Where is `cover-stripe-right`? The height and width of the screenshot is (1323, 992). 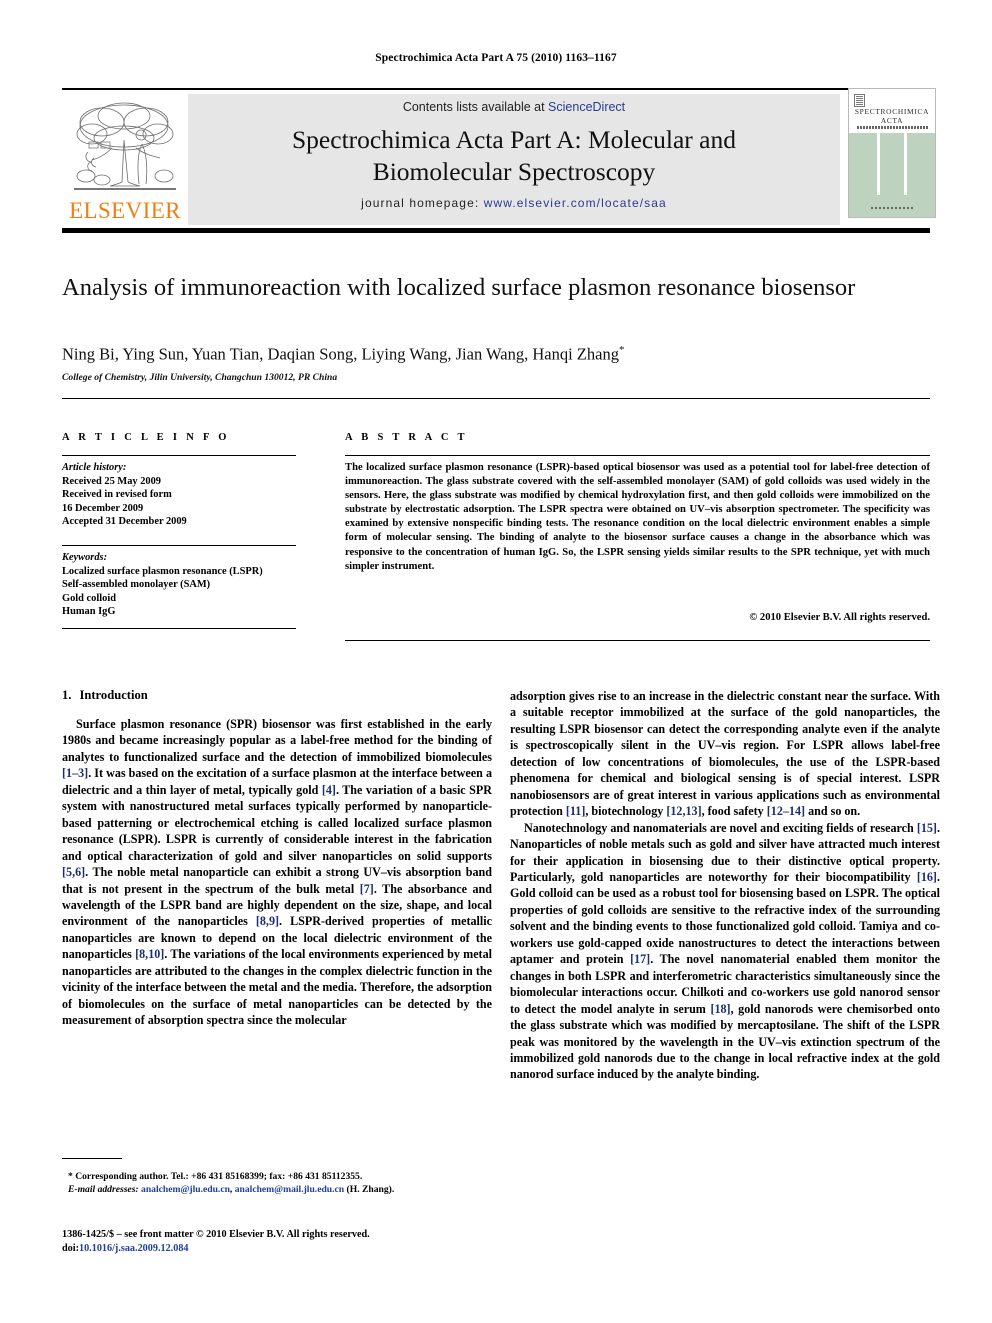
cover-stripe-right is located at coordinates (905, 164).